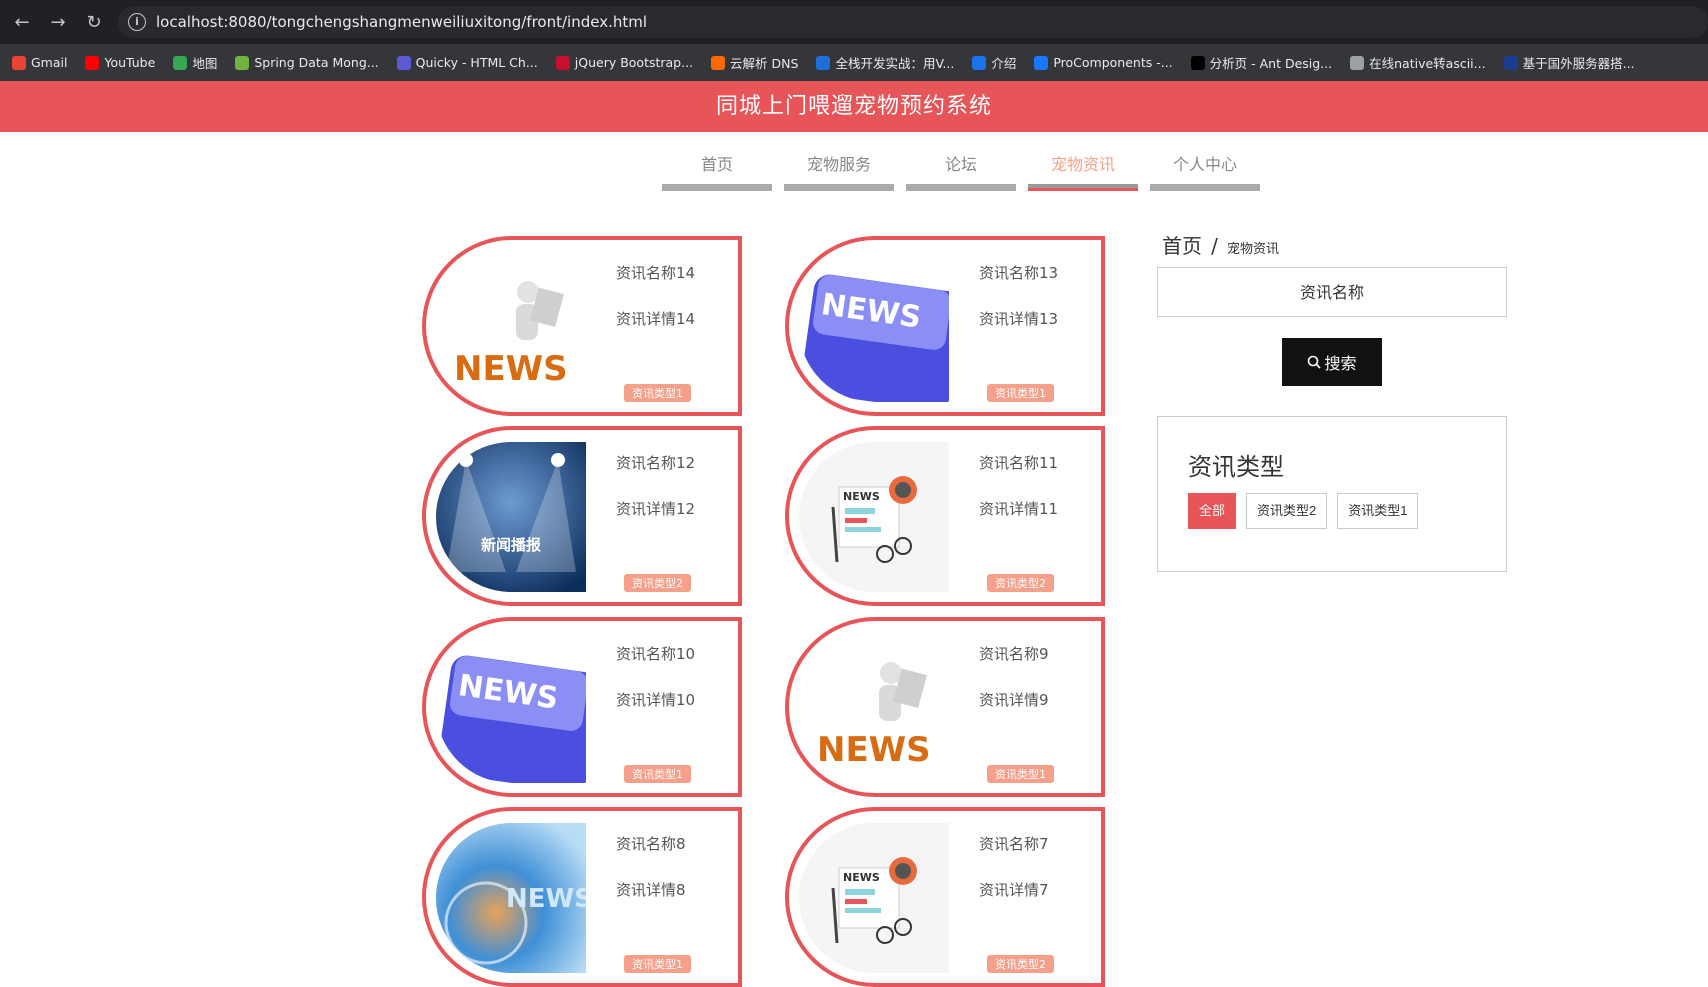 The image size is (1708, 987). What do you see at coordinates (651, 890) in the screenshot?
I see `news-card-detail: 资讯详情8` at bounding box center [651, 890].